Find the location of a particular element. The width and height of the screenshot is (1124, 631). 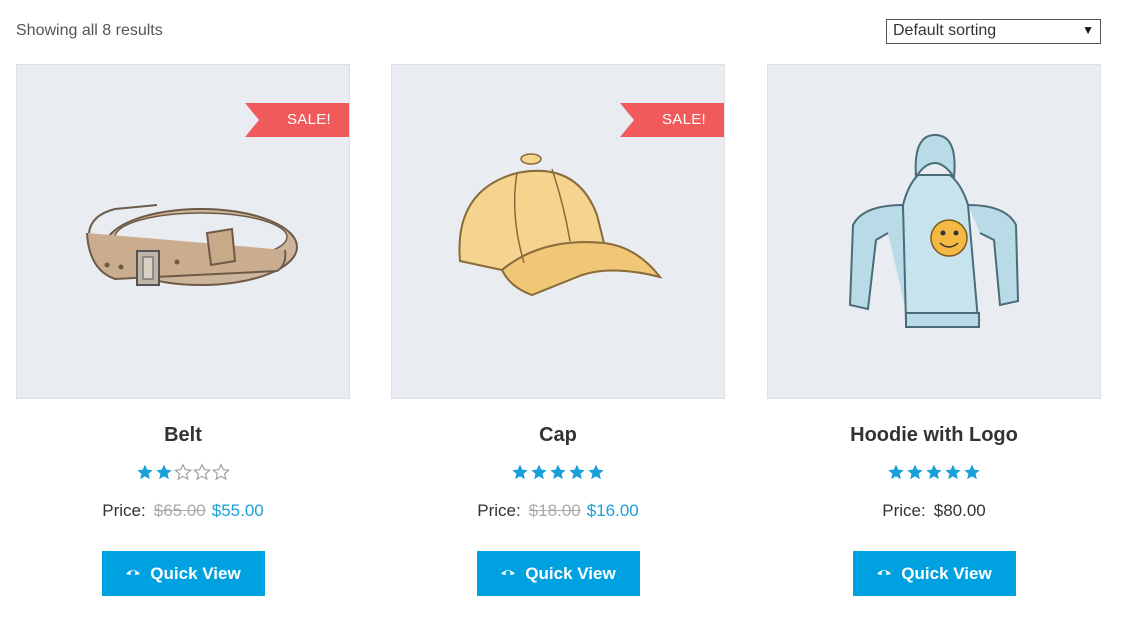

hoodie-image is located at coordinates (934, 230).